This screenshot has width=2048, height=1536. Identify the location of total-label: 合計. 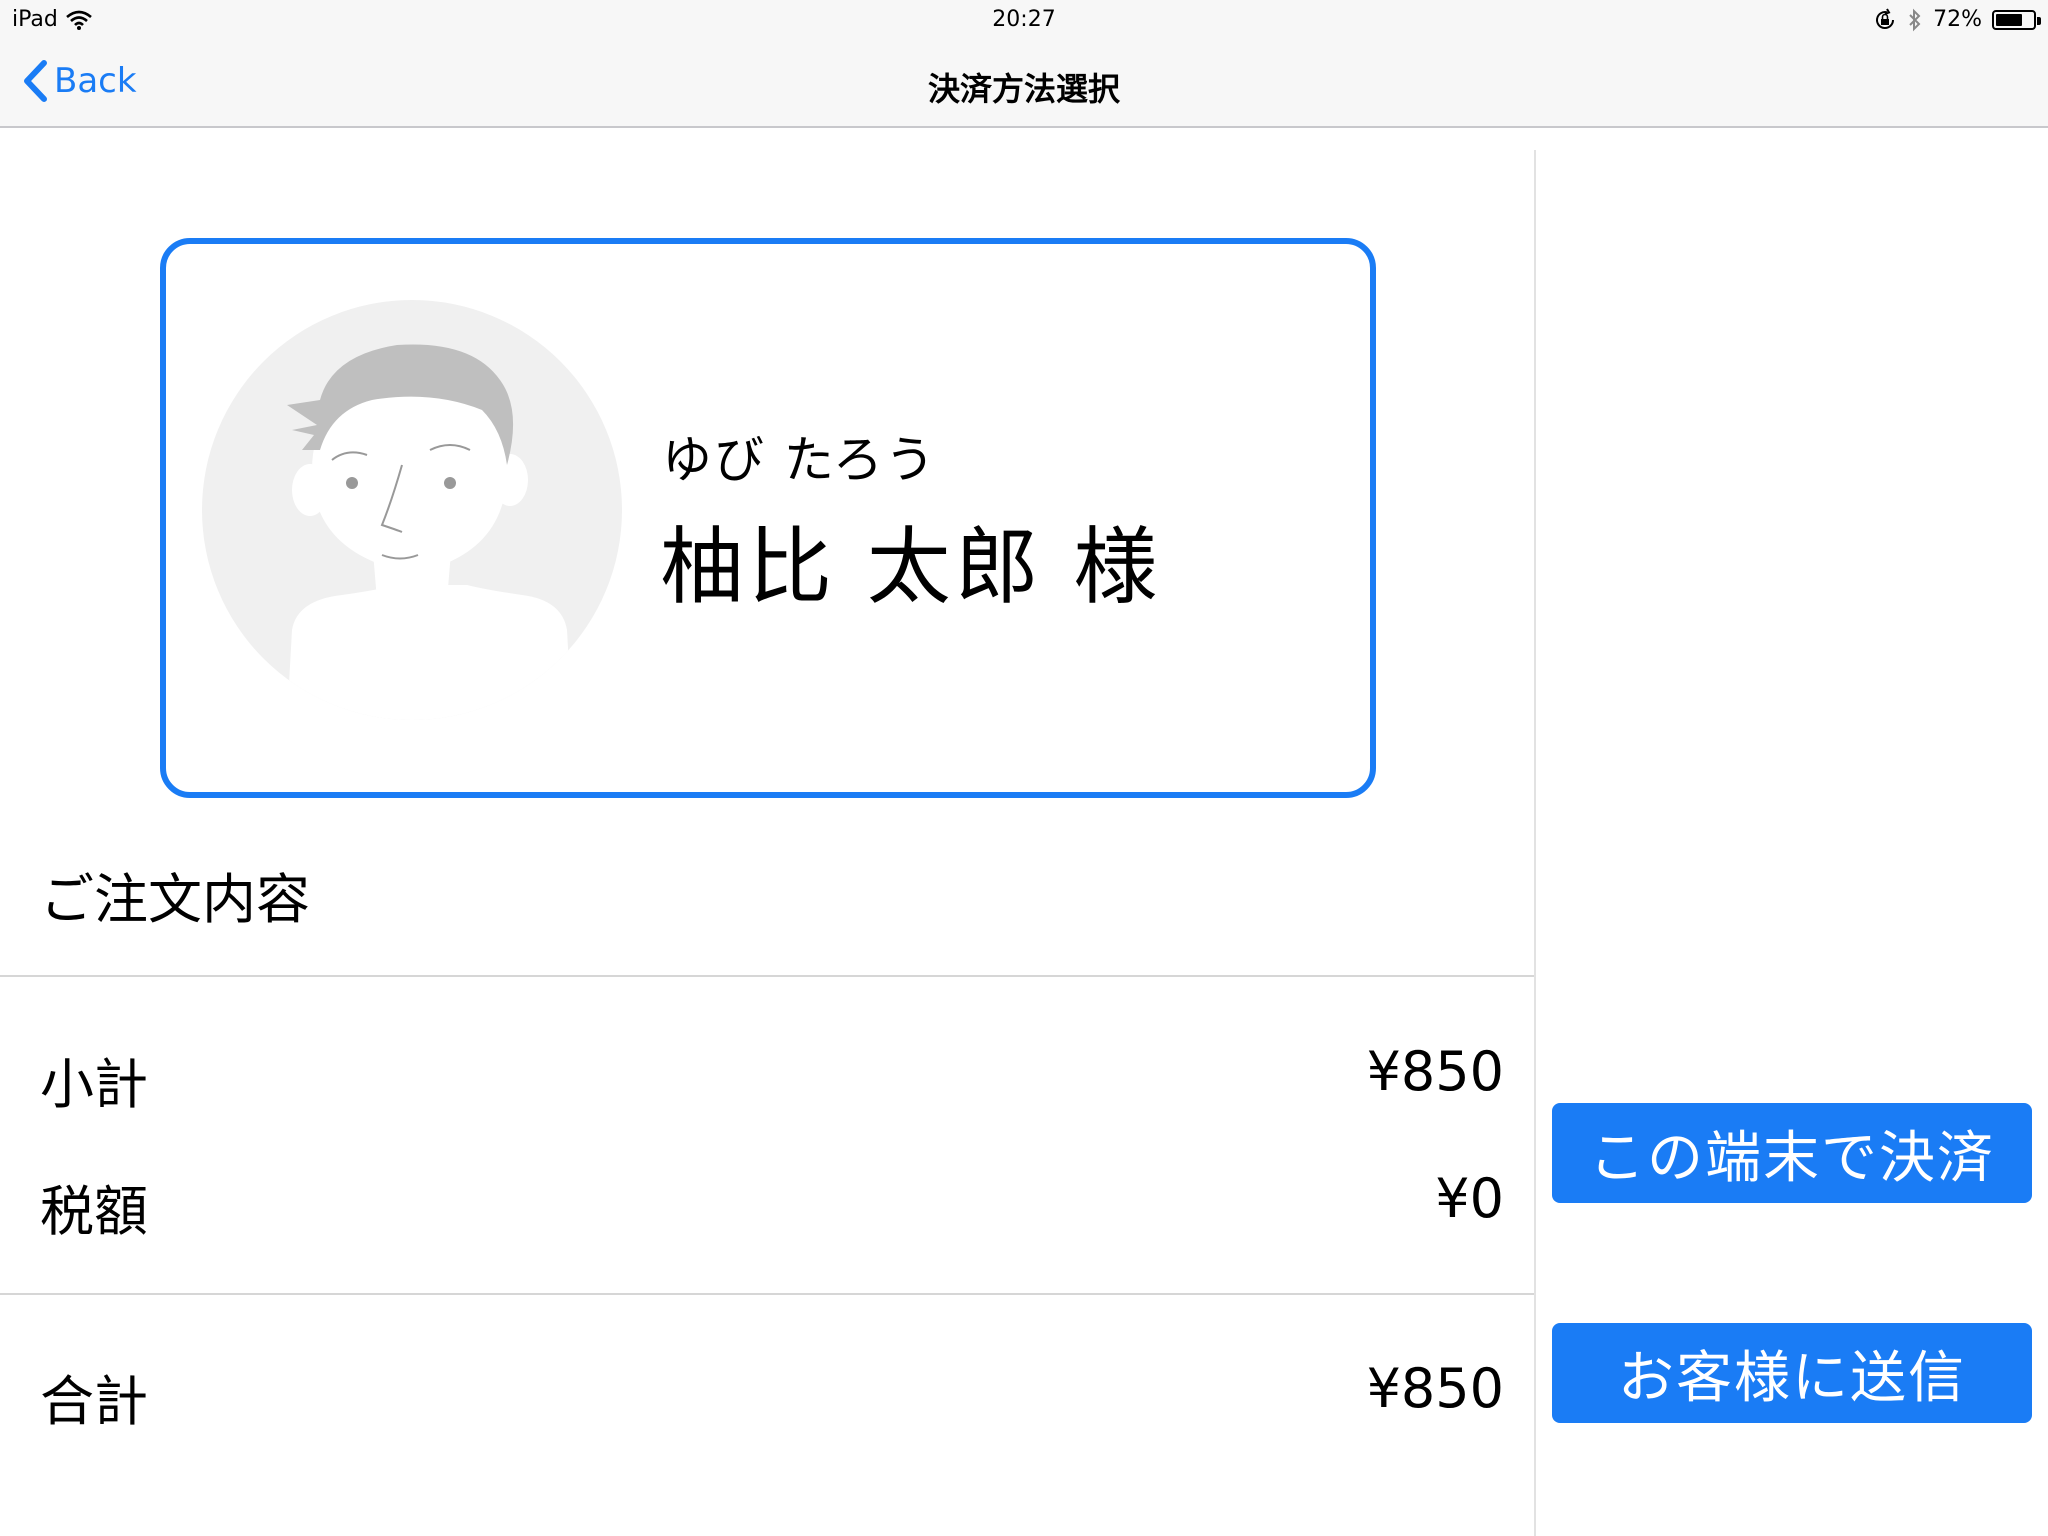
(94, 1401).